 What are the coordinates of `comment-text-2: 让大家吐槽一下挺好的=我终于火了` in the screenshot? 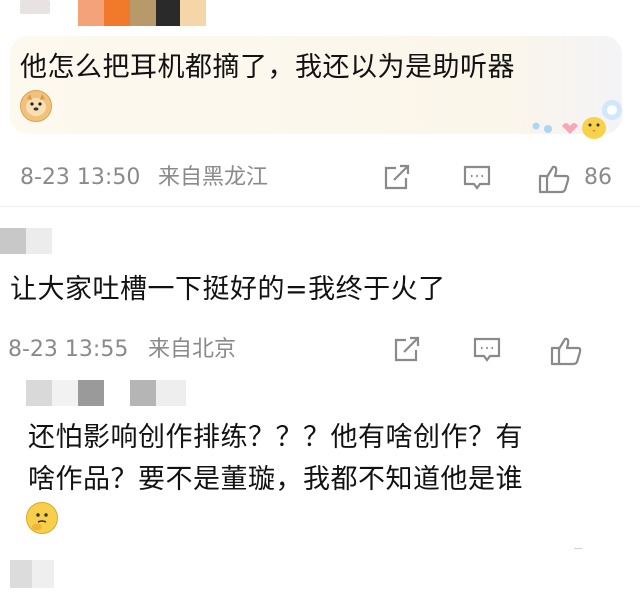 It's located at (228, 289).